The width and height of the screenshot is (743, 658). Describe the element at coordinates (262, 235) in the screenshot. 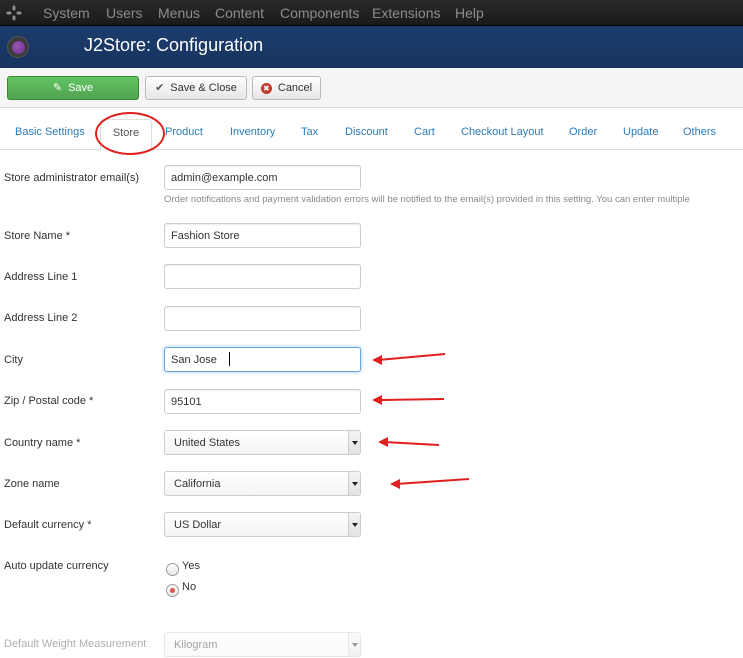

I see `store-name-field` at that location.